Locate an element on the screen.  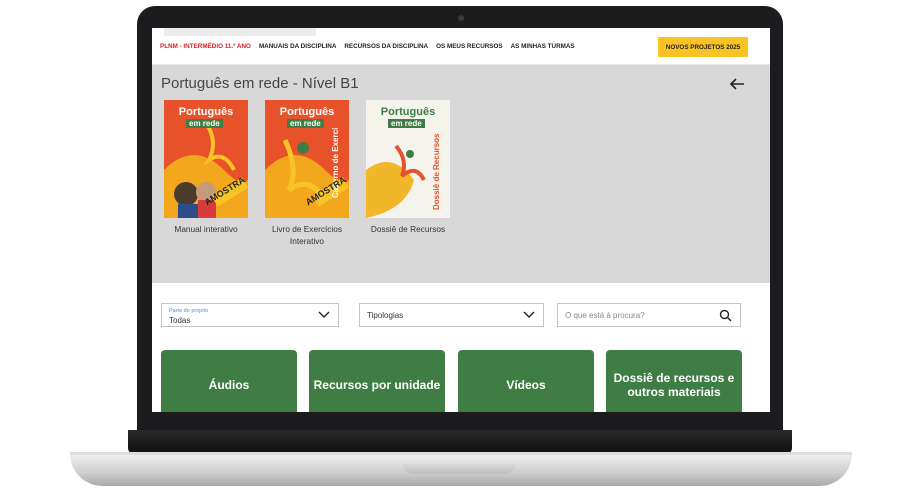
typologies-label: Tipologias is located at coordinates (385, 315).